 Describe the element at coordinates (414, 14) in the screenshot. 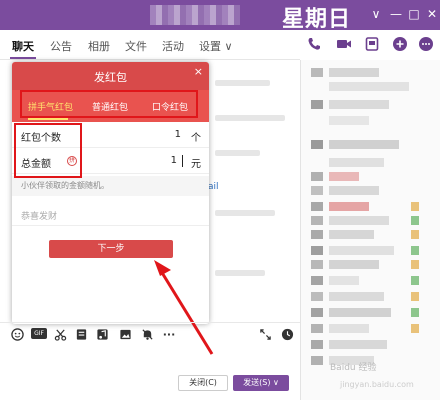

I see `maximize-icon: □` at that location.